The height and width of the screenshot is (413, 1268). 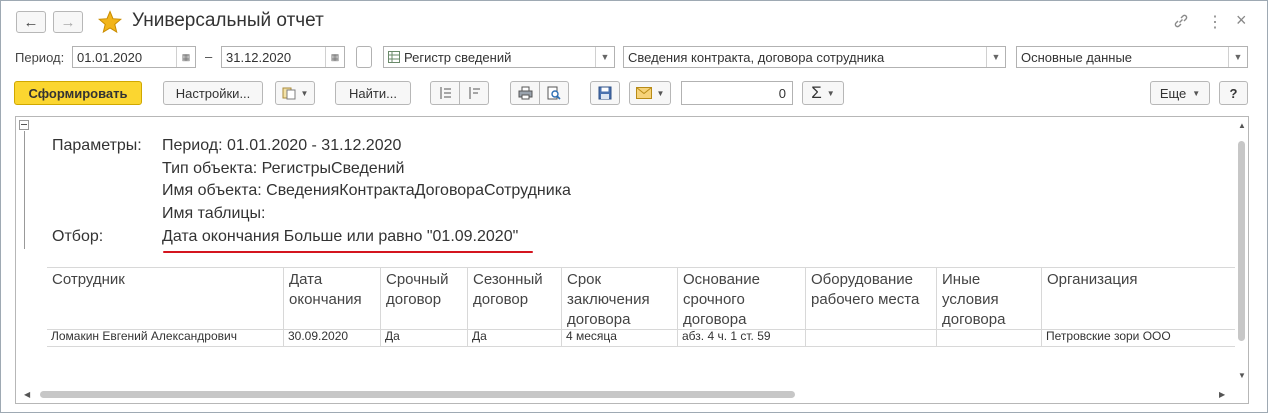 What do you see at coordinates (110, 22) in the screenshot?
I see `favorite-star-icon` at bounding box center [110, 22].